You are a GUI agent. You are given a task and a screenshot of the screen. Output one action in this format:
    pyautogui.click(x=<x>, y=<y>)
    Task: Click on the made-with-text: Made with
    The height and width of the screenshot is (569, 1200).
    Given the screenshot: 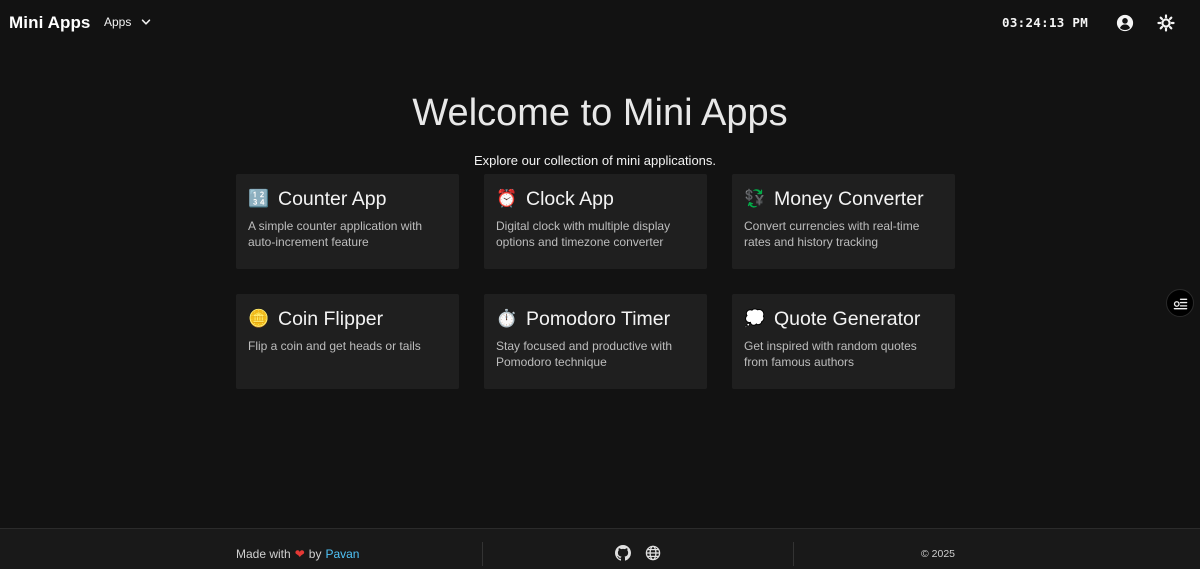 What is the action you would take?
    pyautogui.click(x=263, y=554)
    